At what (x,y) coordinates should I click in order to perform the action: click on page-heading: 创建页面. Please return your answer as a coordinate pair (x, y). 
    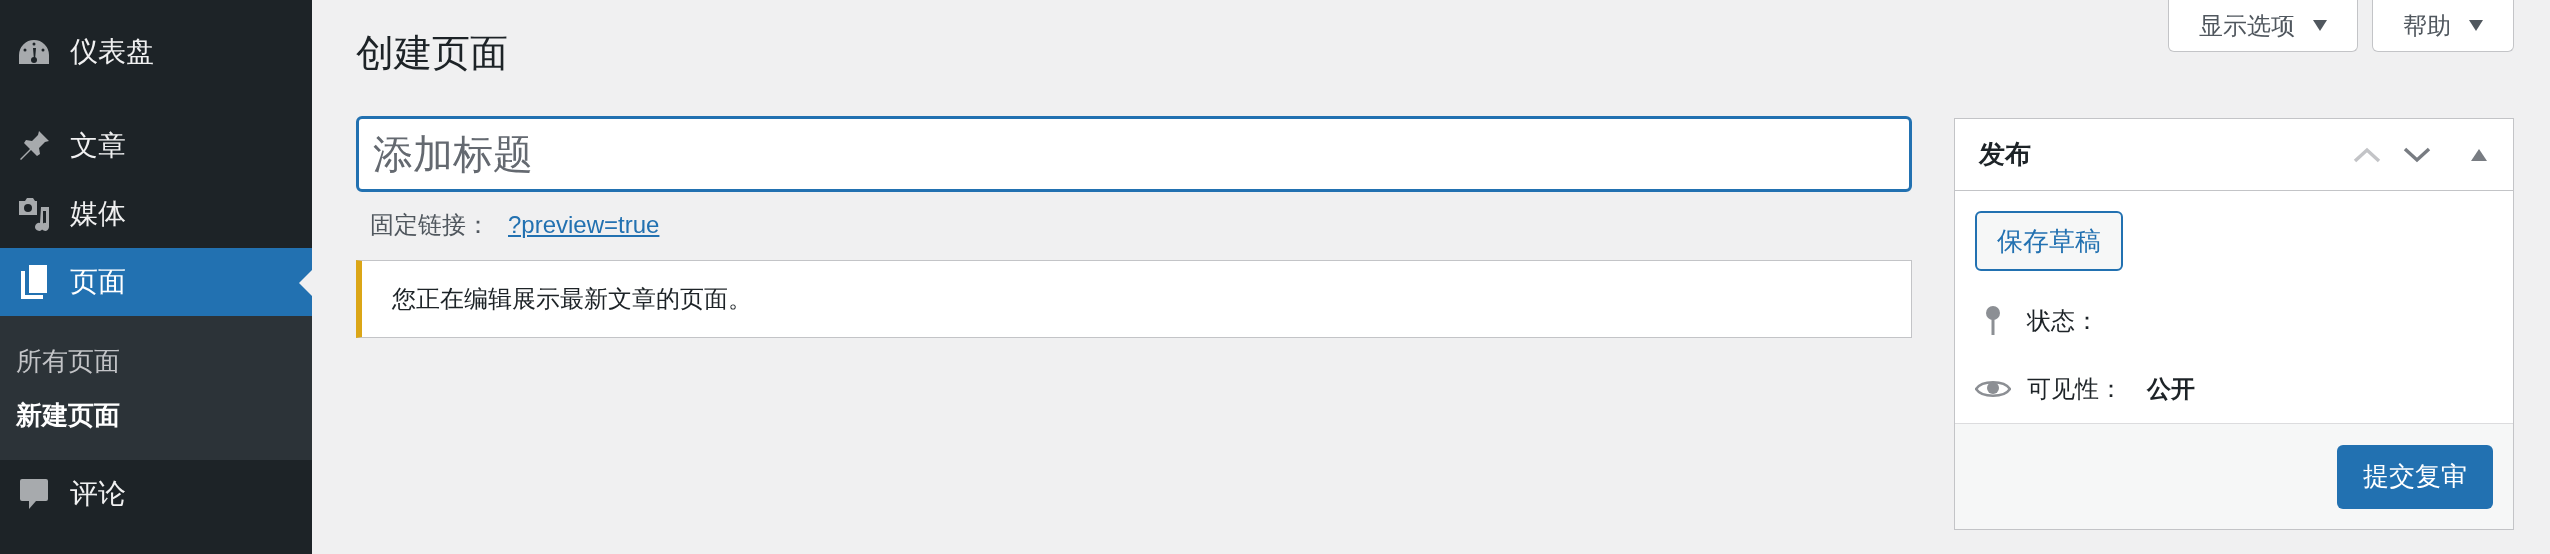
    Looking at the image, I should click on (432, 53).